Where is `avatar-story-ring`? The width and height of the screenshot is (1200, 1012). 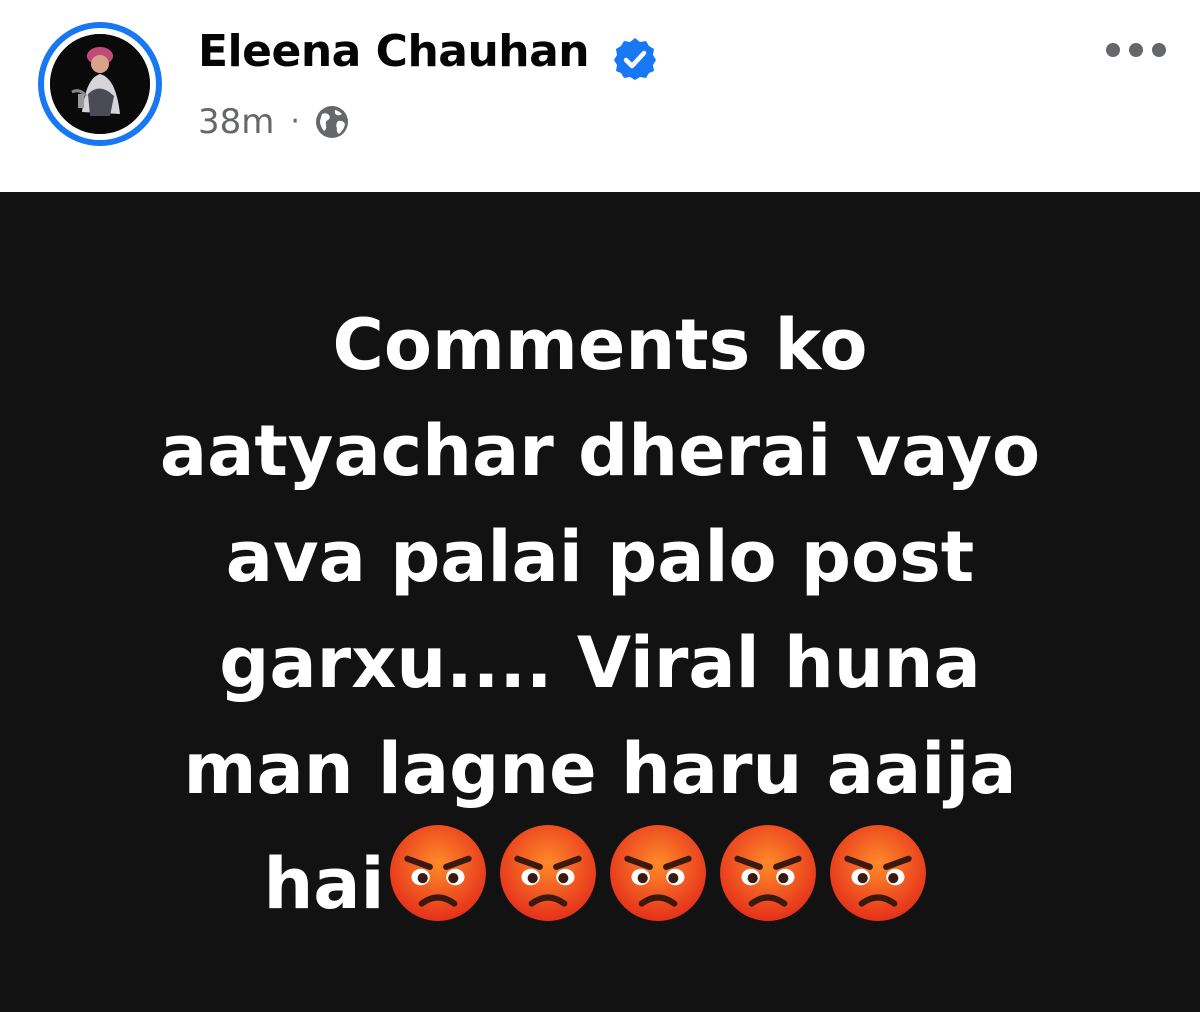
avatar-story-ring is located at coordinates (100, 84).